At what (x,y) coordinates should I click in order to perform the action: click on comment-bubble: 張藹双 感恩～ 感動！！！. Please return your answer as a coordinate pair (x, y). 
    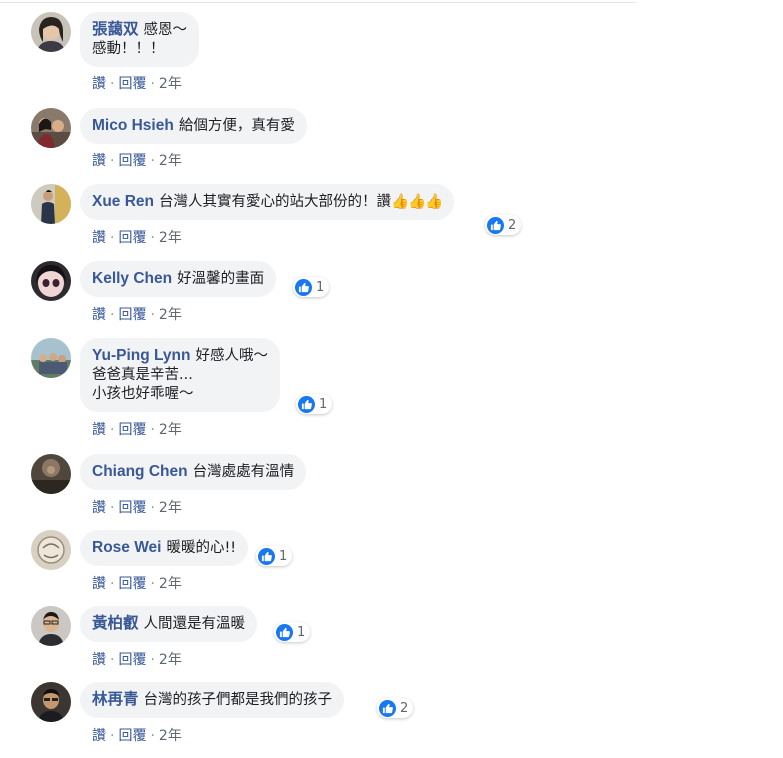
    Looking at the image, I should click on (140, 39).